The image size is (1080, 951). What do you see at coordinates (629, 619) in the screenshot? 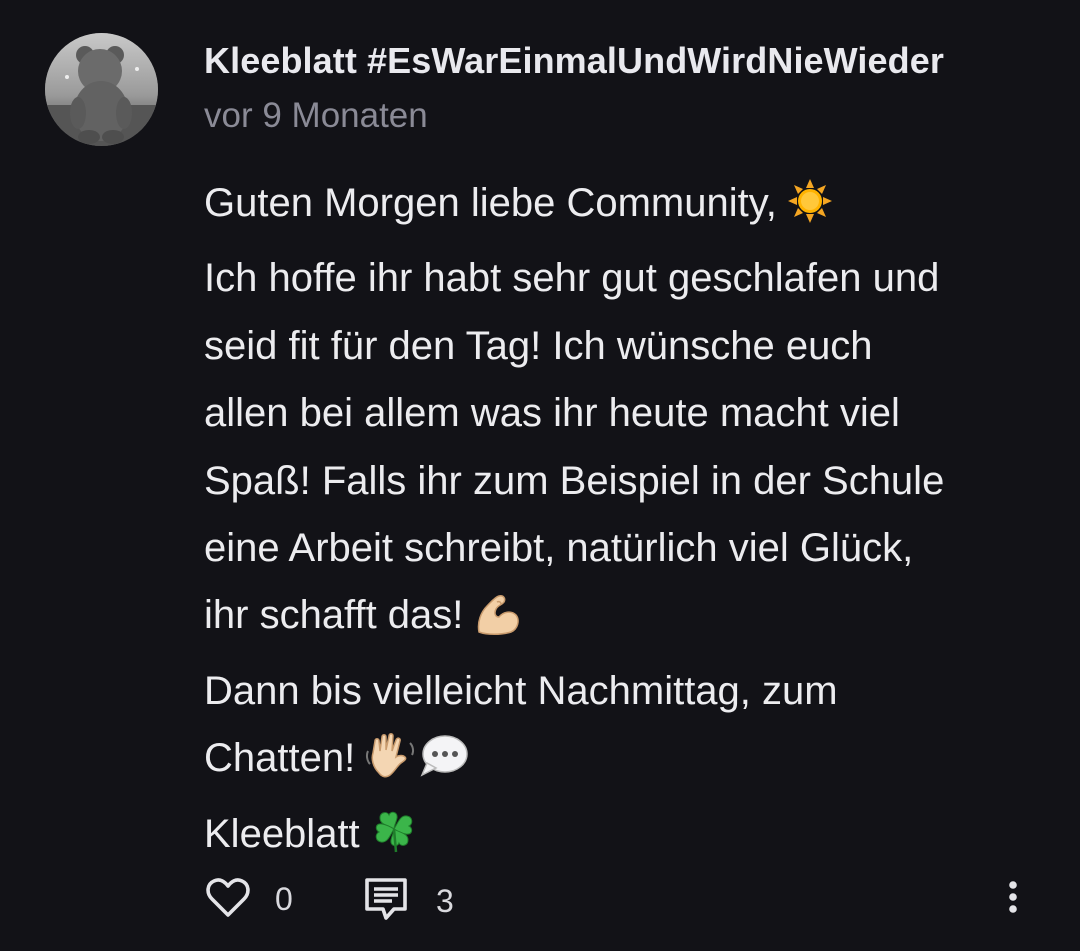
I see `post-line: ihr schafft das!` at bounding box center [629, 619].